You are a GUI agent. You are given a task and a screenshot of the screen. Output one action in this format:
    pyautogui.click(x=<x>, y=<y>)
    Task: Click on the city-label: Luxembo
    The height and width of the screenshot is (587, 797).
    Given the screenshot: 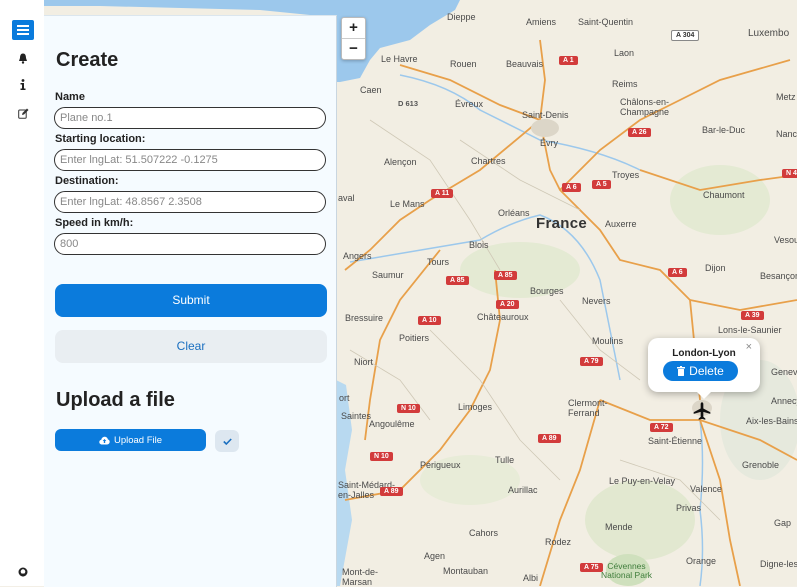 What is the action you would take?
    pyautogui.click(x=769, y=33)
    